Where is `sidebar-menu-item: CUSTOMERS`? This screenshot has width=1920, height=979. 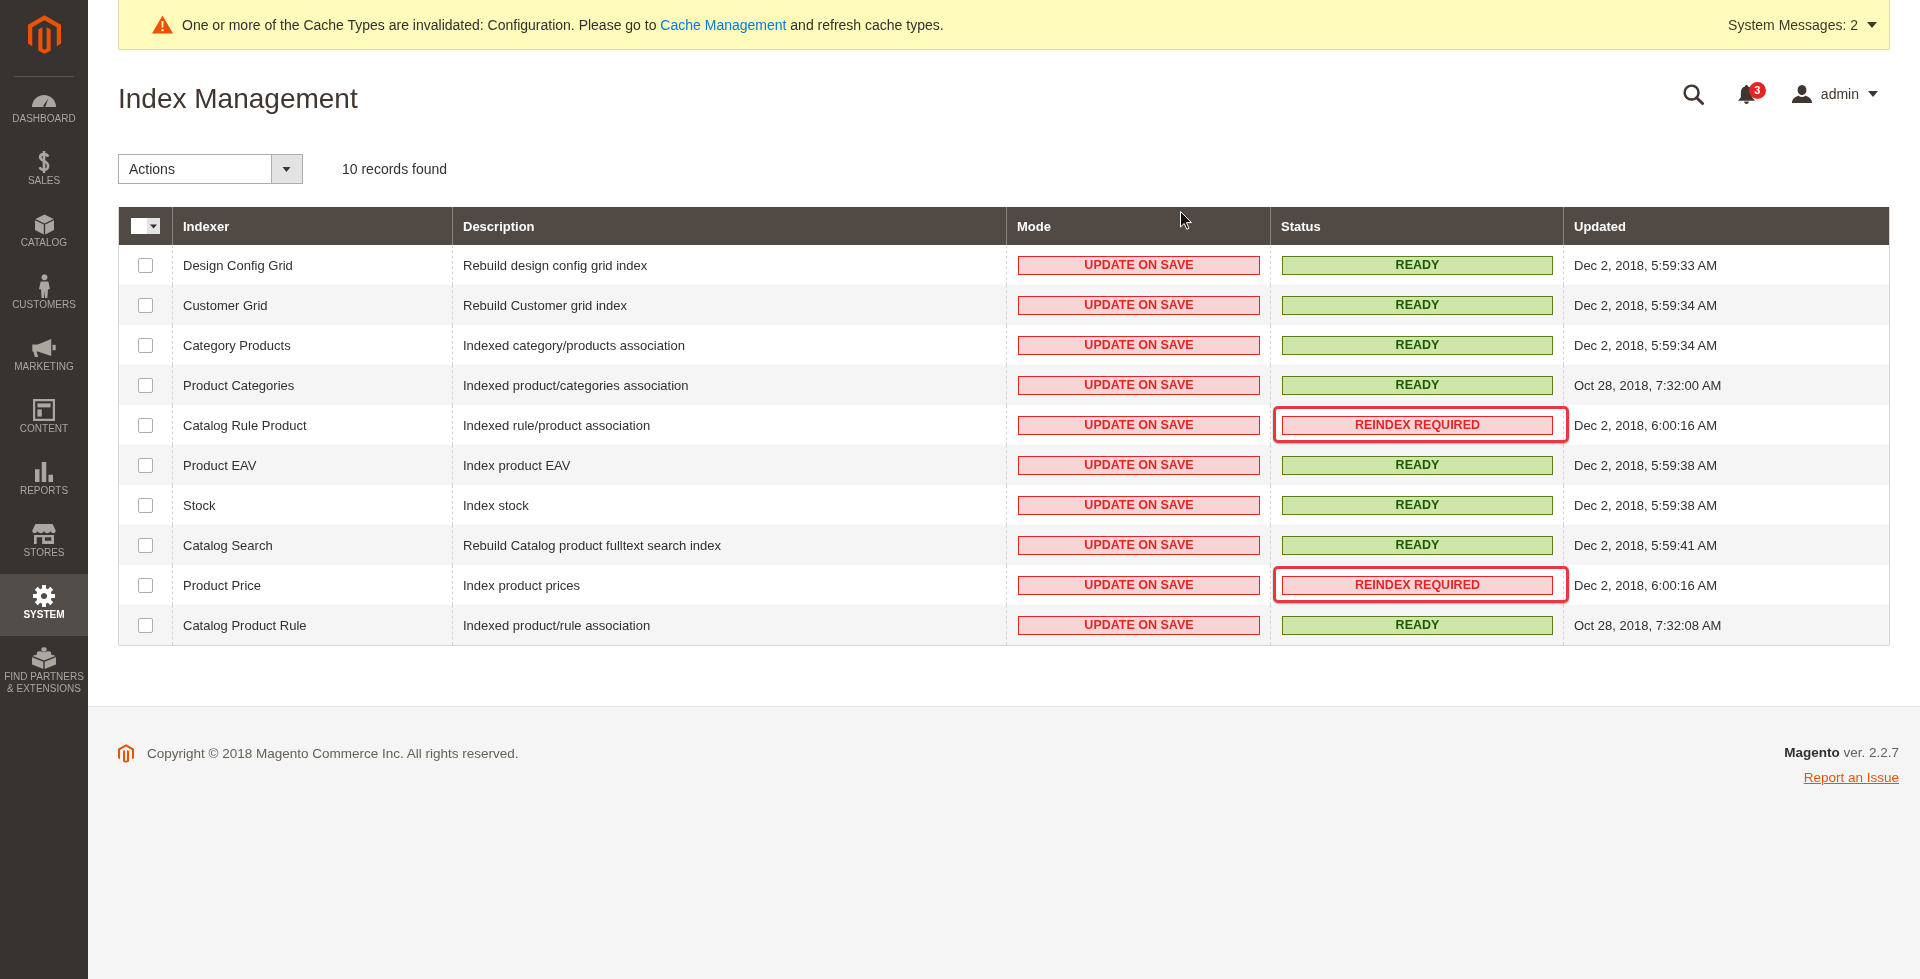 sidebar-menu-item: CUSTOMERS is located at coordinates (44, 295).